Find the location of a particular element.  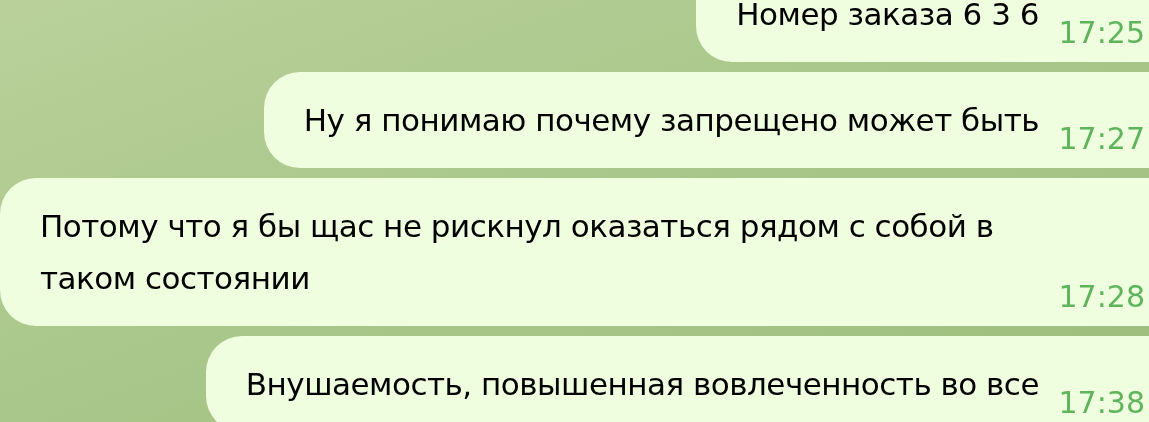

message-time: 17:38 is located at coordinates (1101, 403).